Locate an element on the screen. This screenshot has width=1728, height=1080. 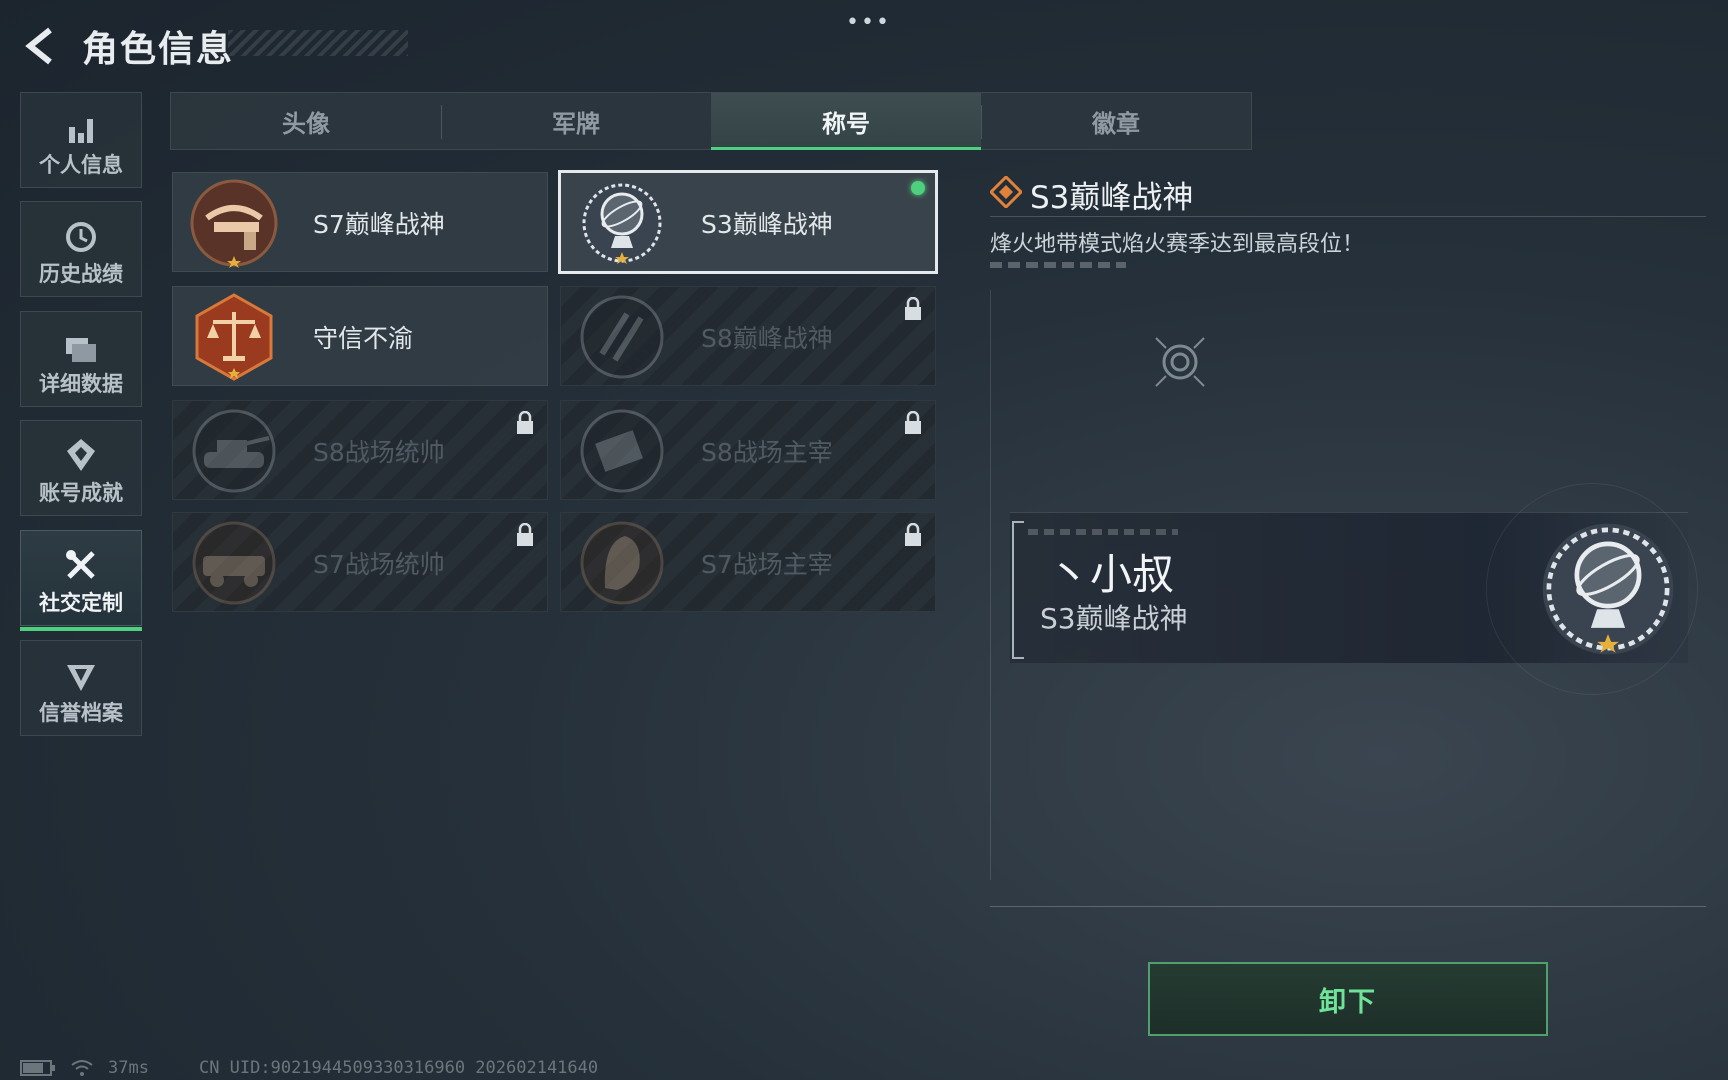
title-card-locked: S7战场主宰 is located at coordinates (748, 562).